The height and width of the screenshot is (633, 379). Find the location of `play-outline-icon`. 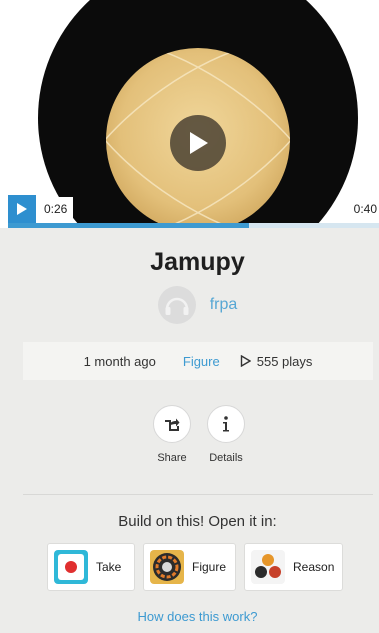

play-outline-icon is located at coordinates (245, 361).